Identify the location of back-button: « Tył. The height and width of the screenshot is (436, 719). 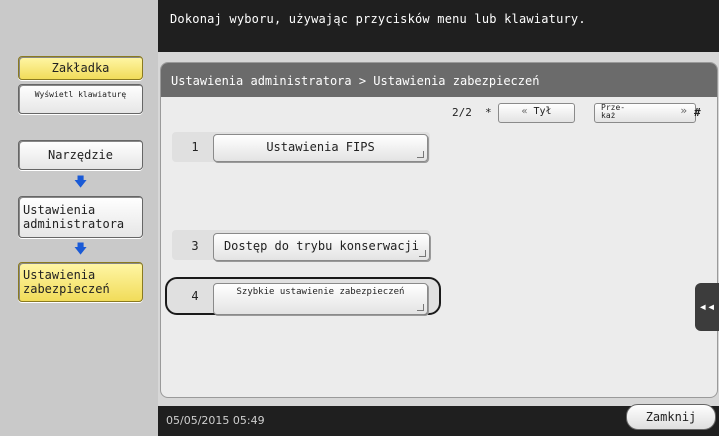
(536, 113).